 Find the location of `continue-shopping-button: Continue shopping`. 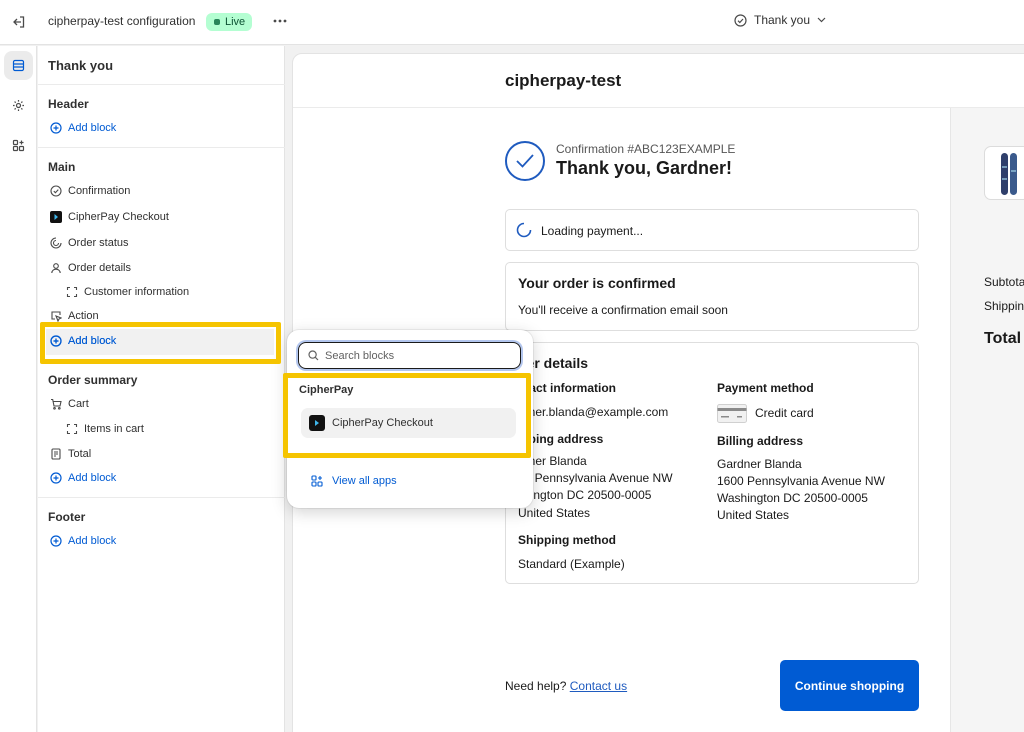

continue-shopping-button: Continue shopping is located at coordinates (849, 685).